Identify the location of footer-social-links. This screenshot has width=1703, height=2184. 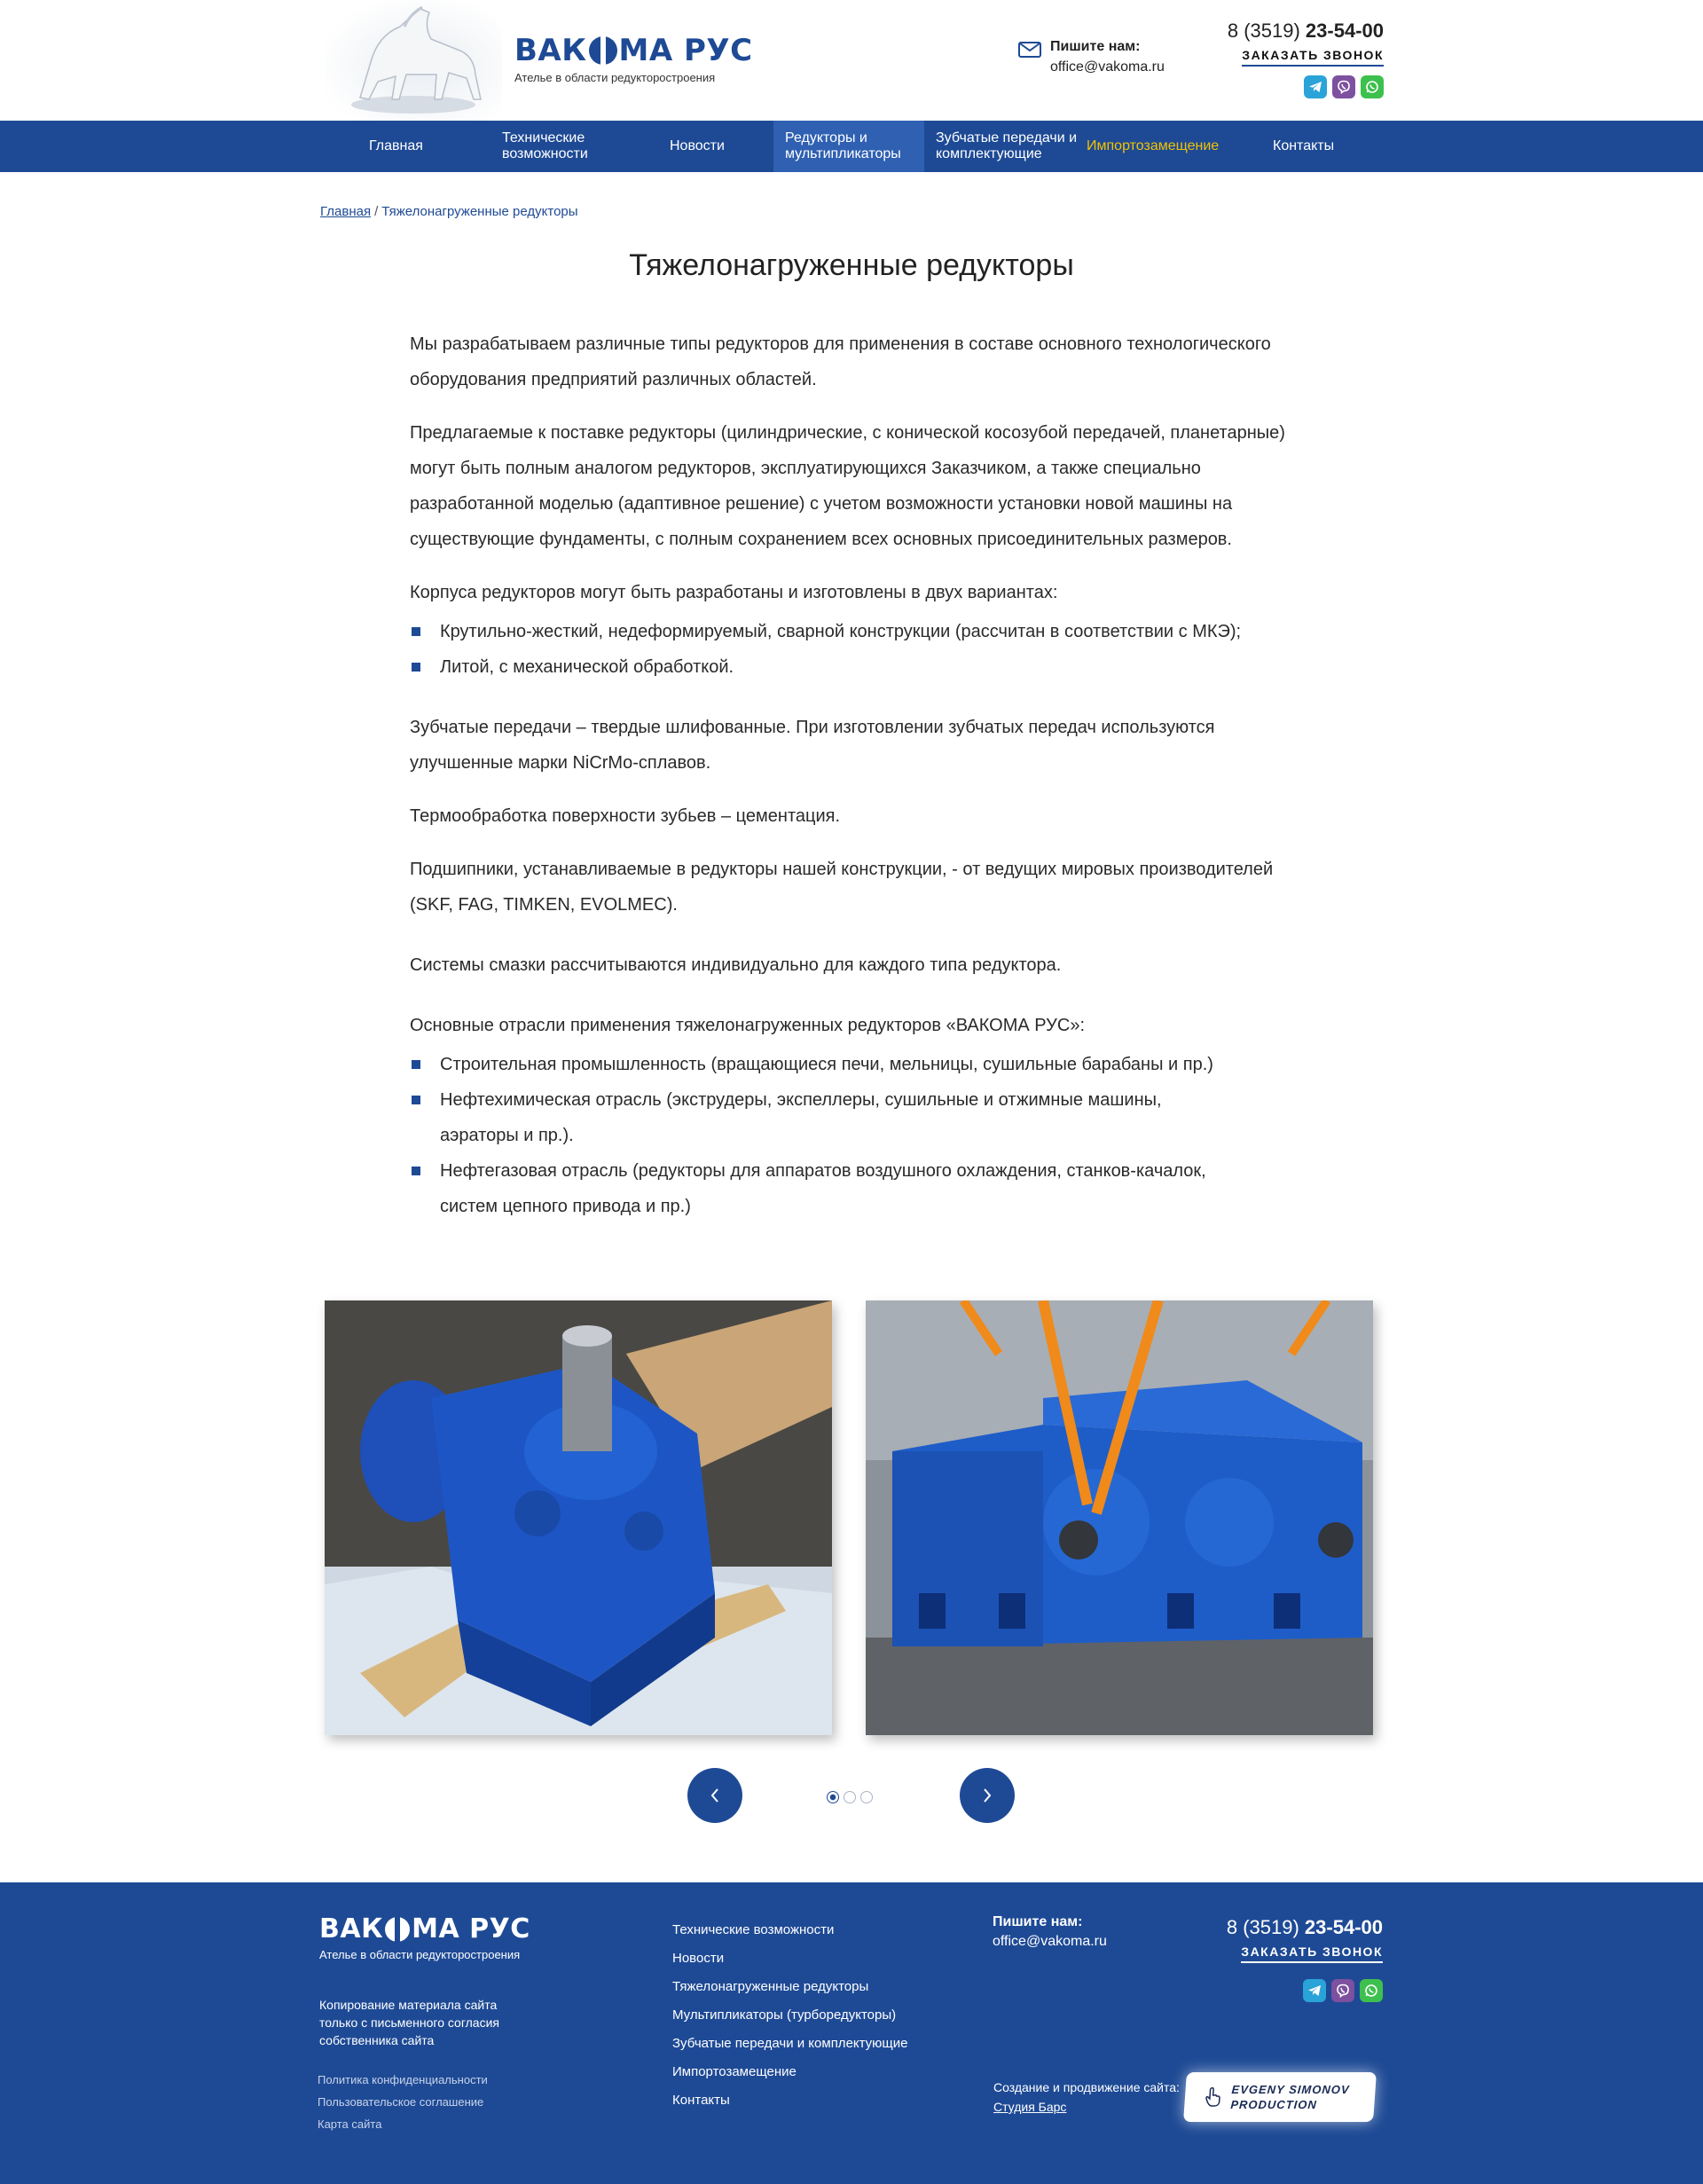
(1305, 1991).